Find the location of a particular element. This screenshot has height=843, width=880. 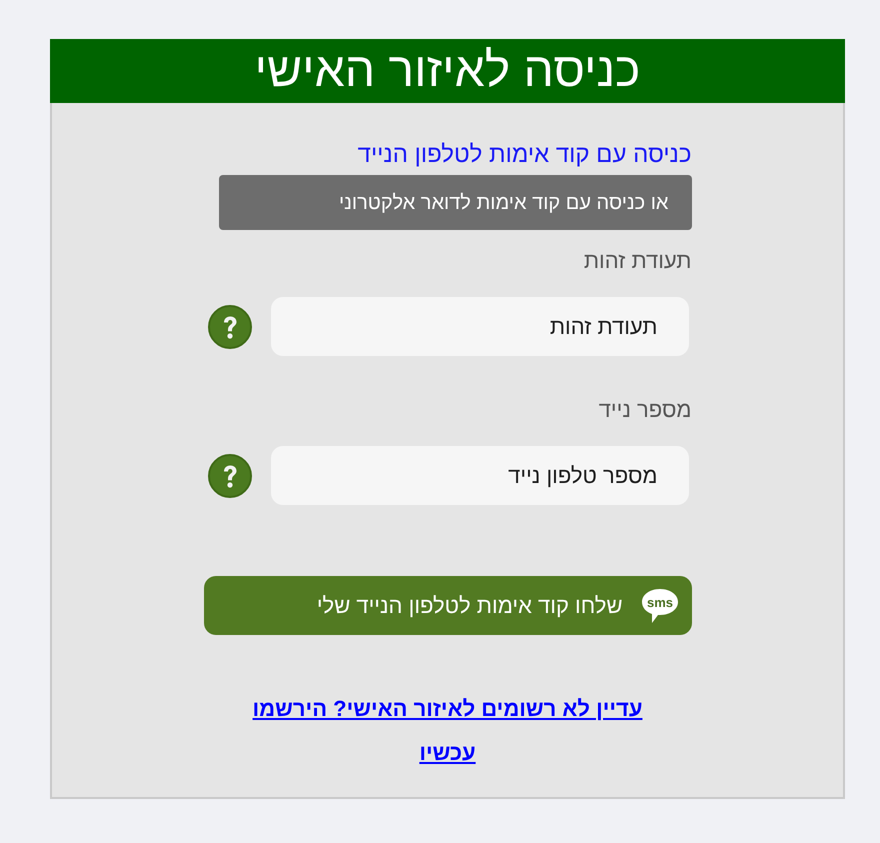

login-method-title: כניסה עם קוד אימות לטלפון הנייד is located at coordinates (524, 155).